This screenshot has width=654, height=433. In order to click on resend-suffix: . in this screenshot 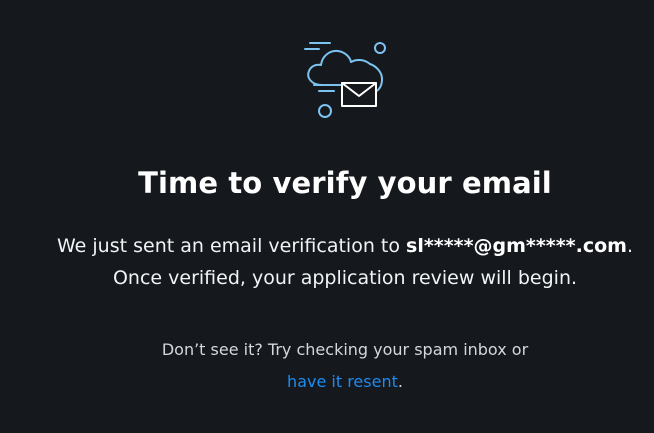, I will do `click(400, 381)`.